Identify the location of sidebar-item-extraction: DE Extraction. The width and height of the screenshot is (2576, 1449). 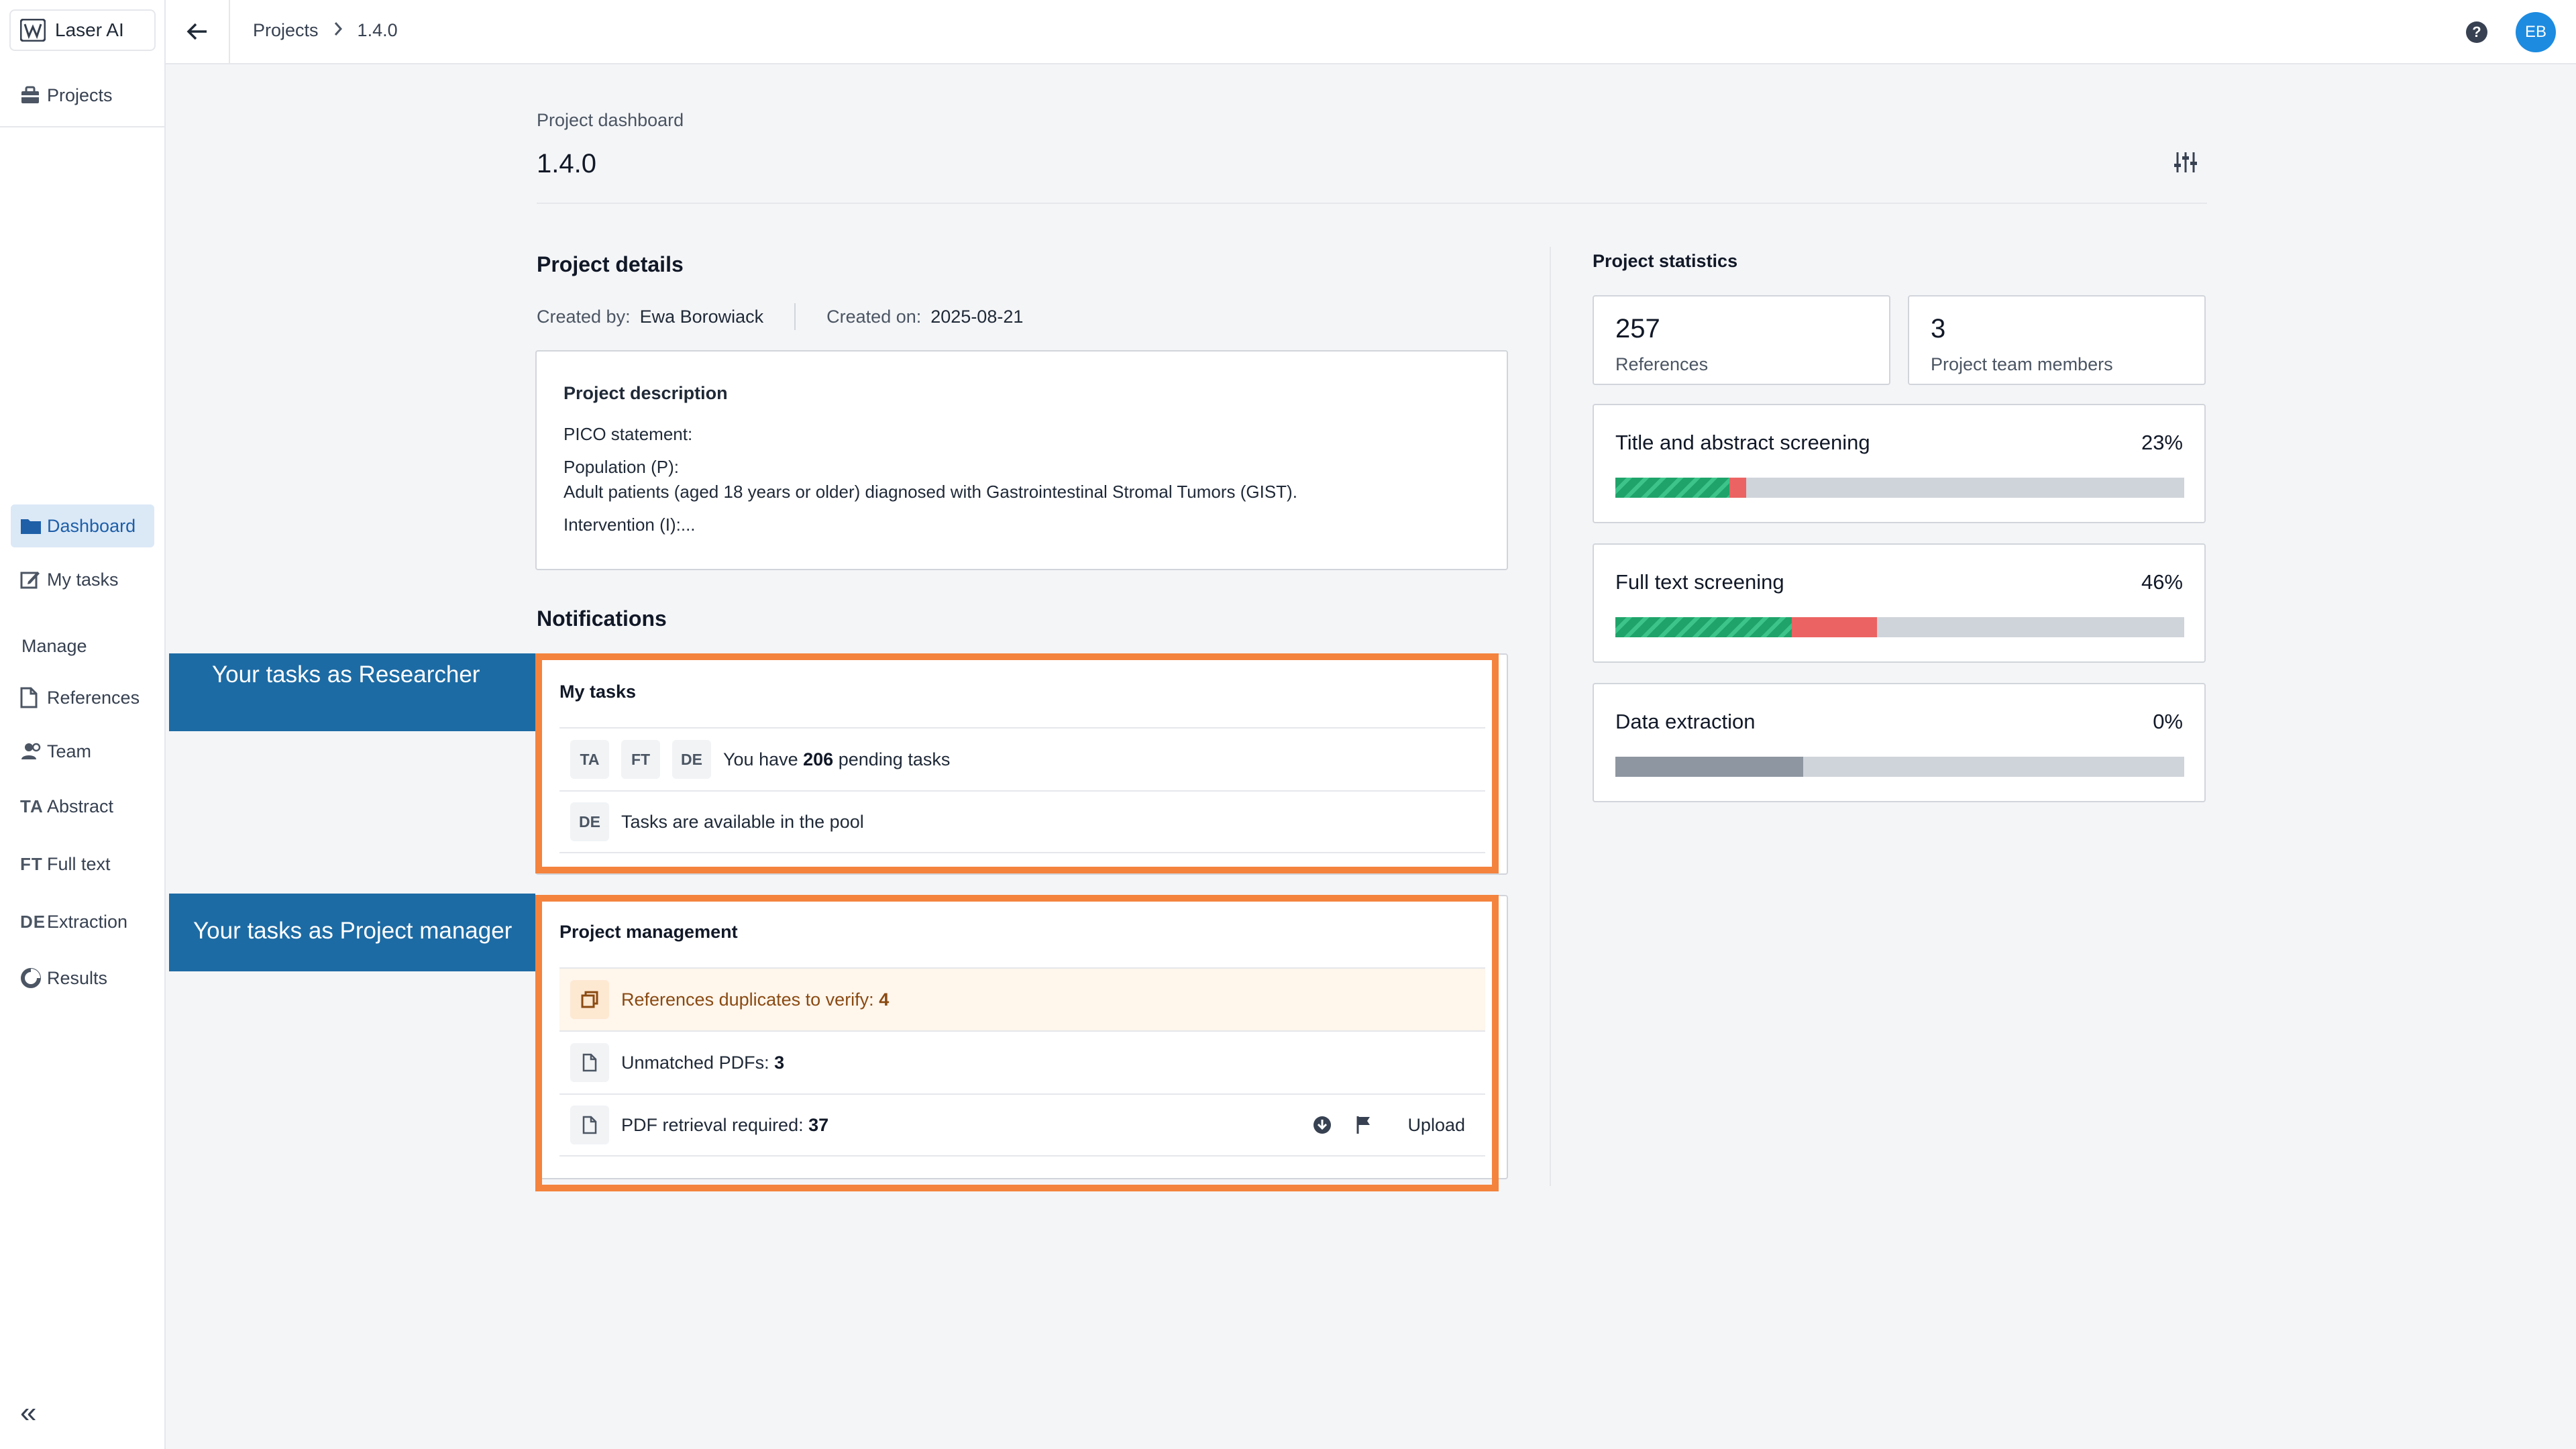
(82, 921).